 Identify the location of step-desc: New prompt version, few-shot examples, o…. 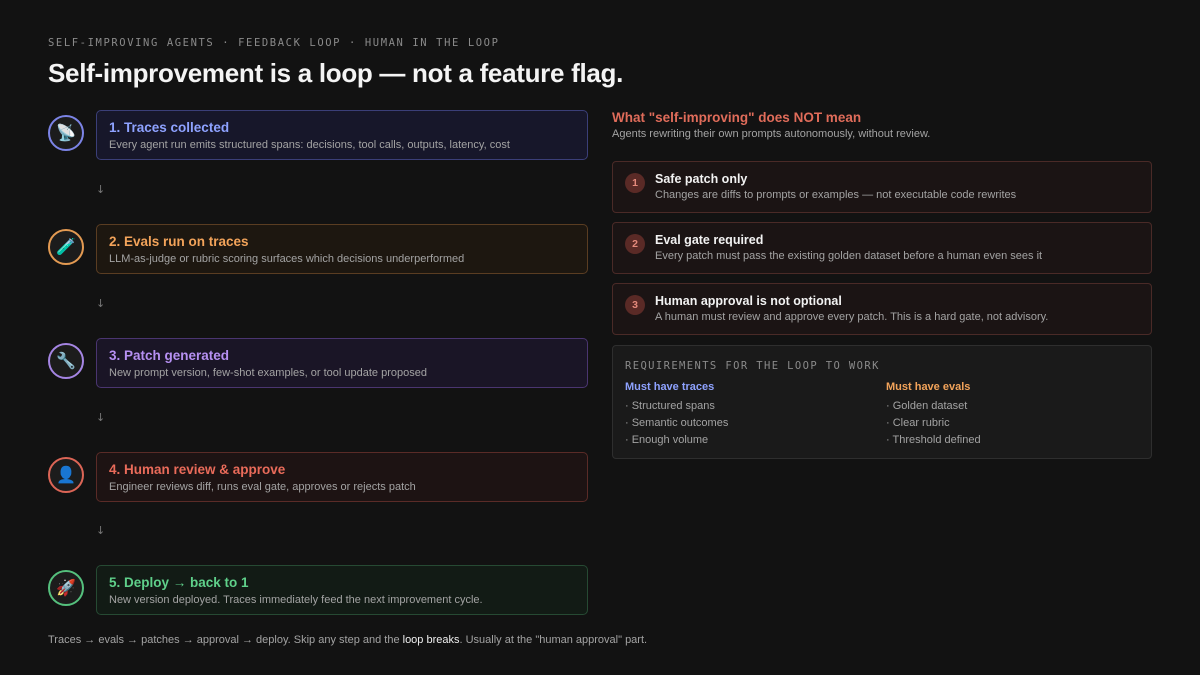
(268, 373).